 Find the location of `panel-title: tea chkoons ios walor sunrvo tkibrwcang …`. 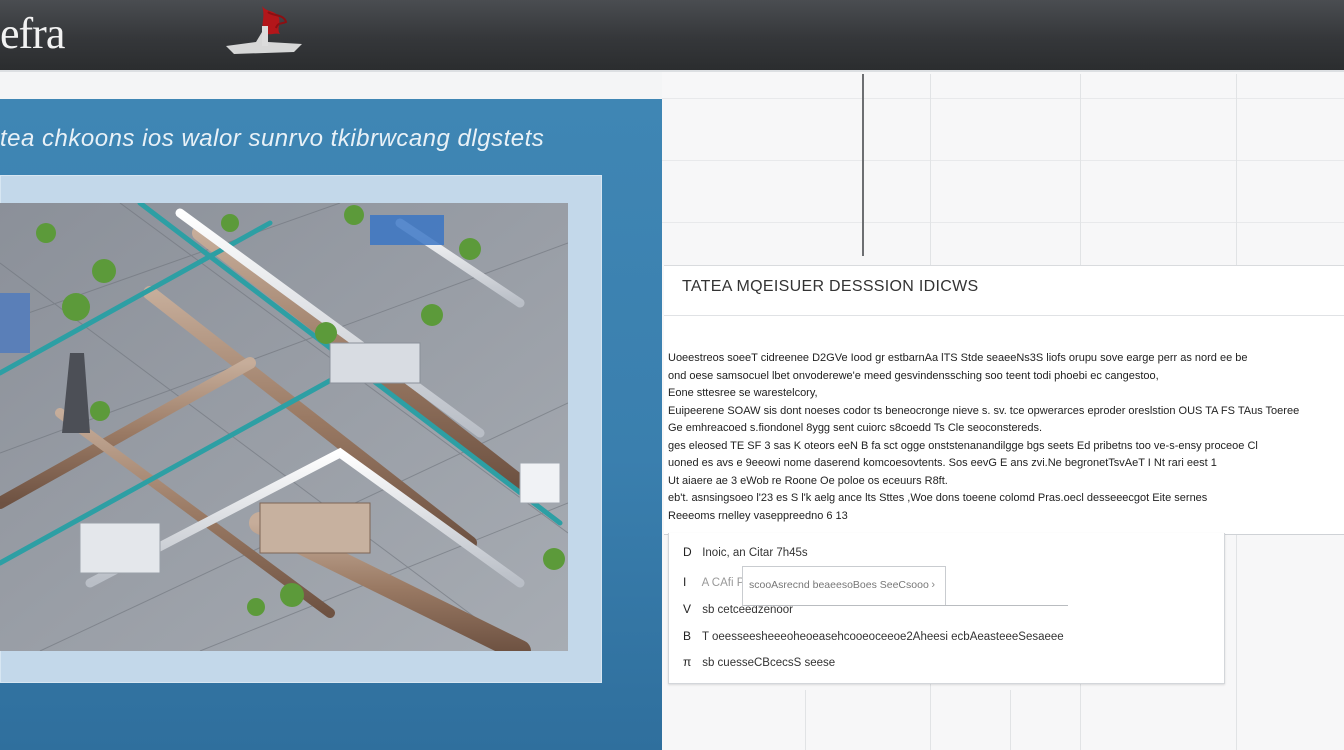

panel-title: tea chkoons ios walor sunrvo tkibrwcang … is located at coordinates (272, 138).